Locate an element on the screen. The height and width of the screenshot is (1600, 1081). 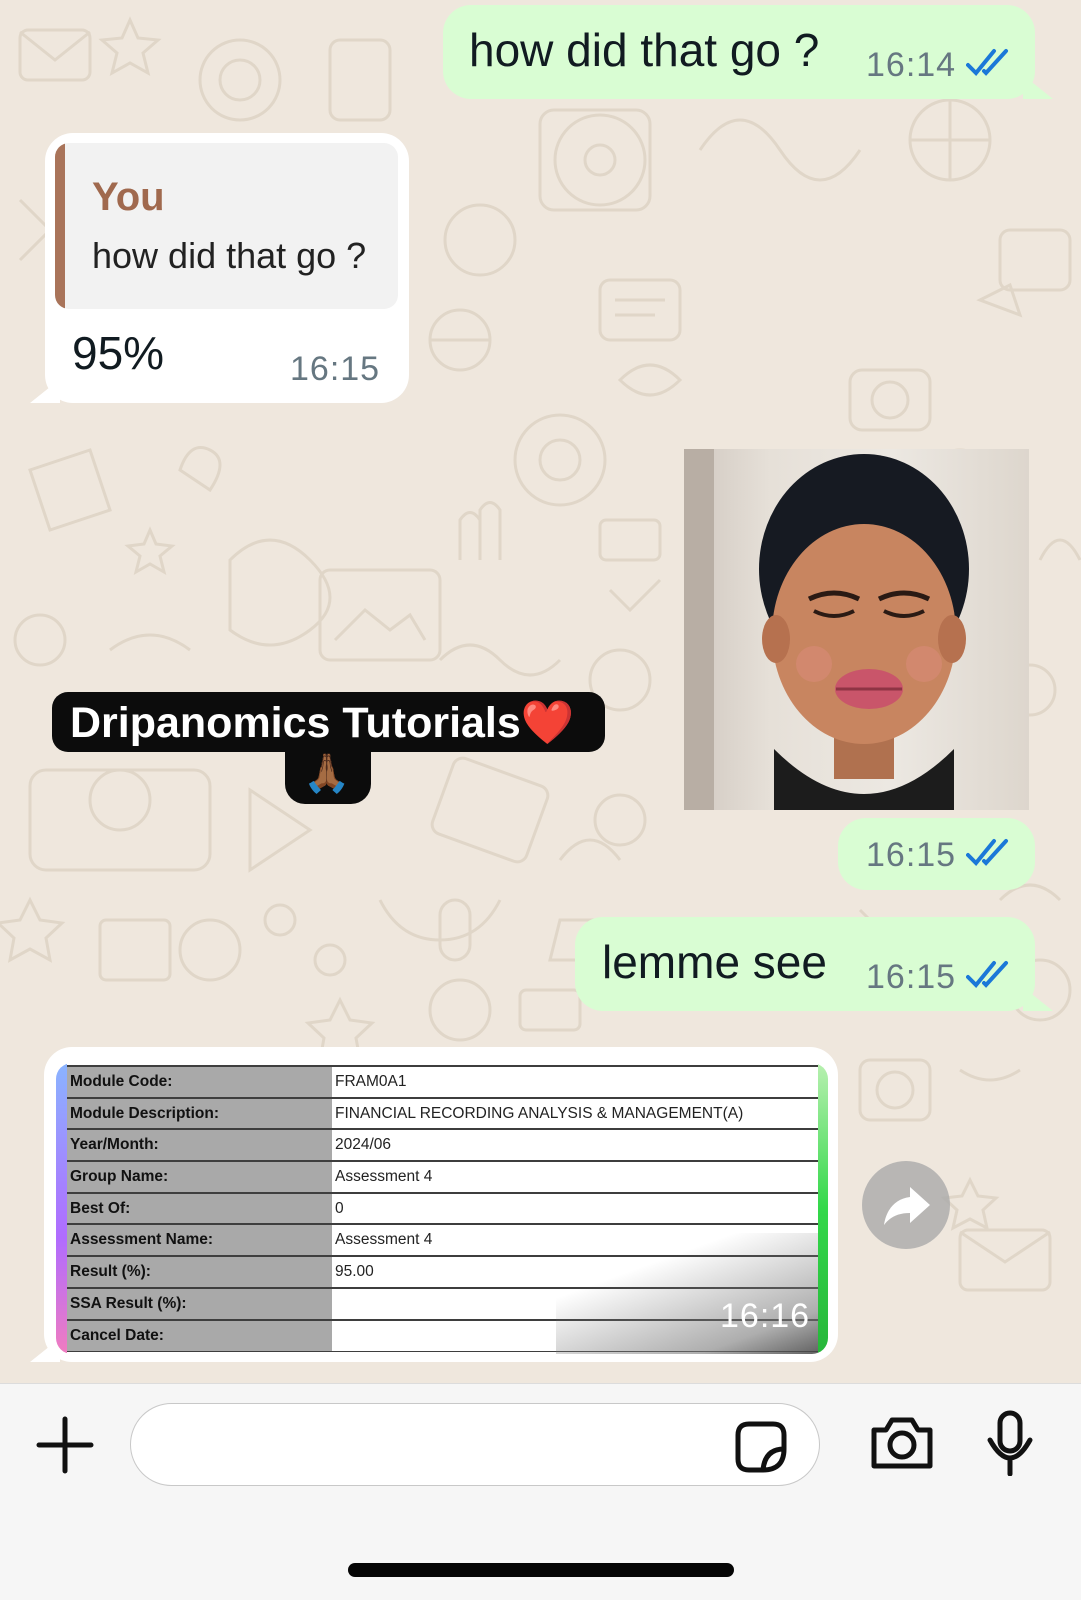
row-label: Module Description: is located at coordinates (199, 1113).